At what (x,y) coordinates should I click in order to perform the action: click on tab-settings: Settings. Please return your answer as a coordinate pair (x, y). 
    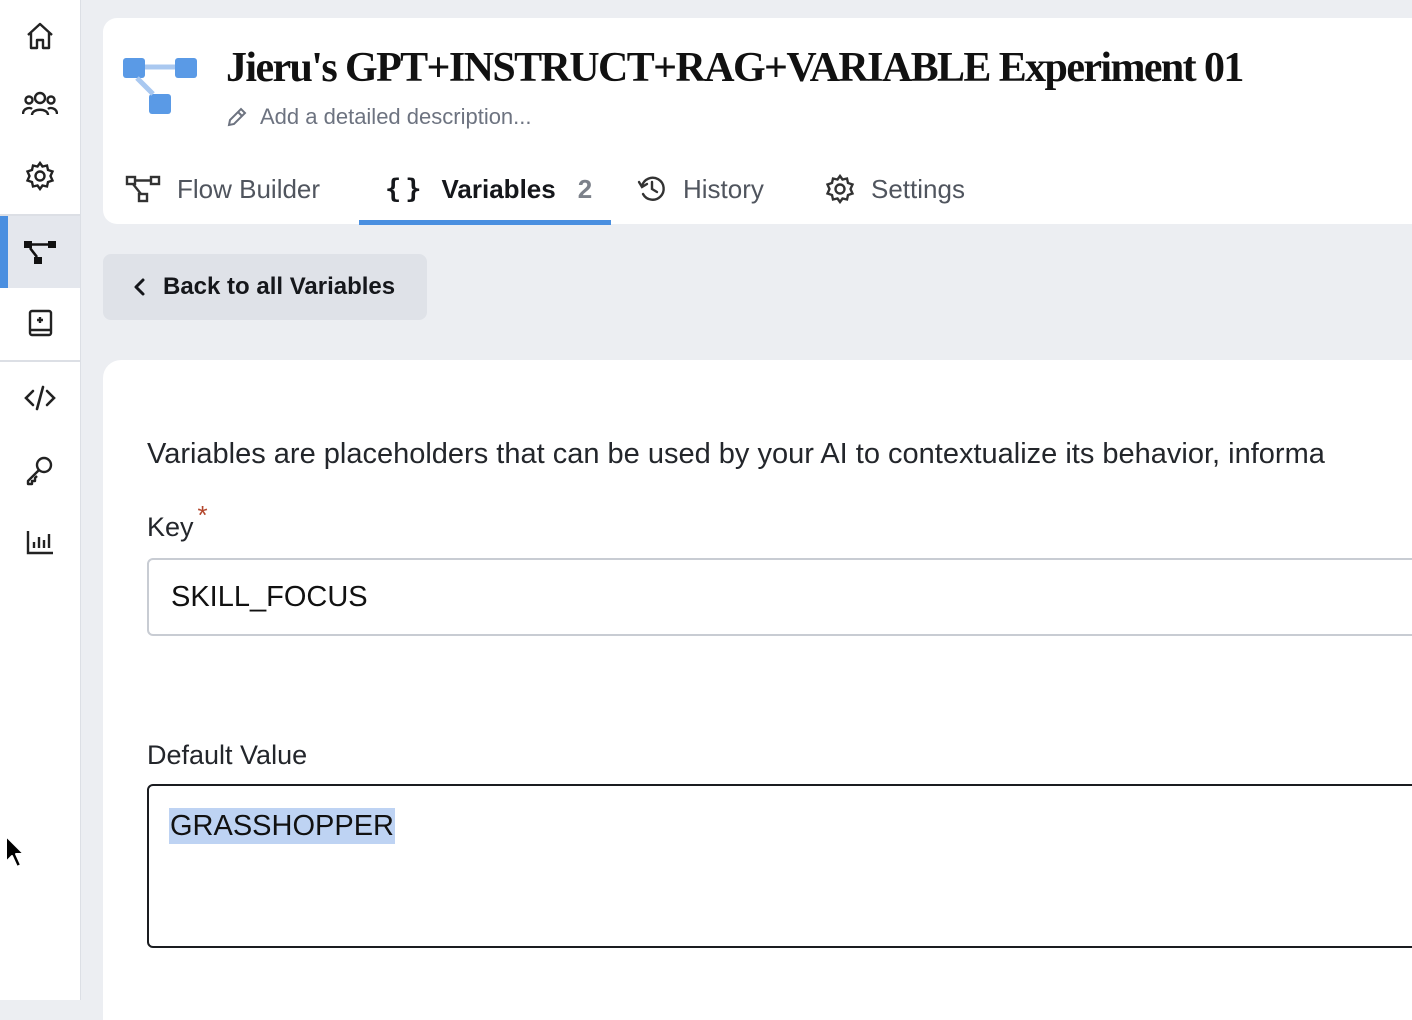
    Looking at the image, I should click on (895, 189).